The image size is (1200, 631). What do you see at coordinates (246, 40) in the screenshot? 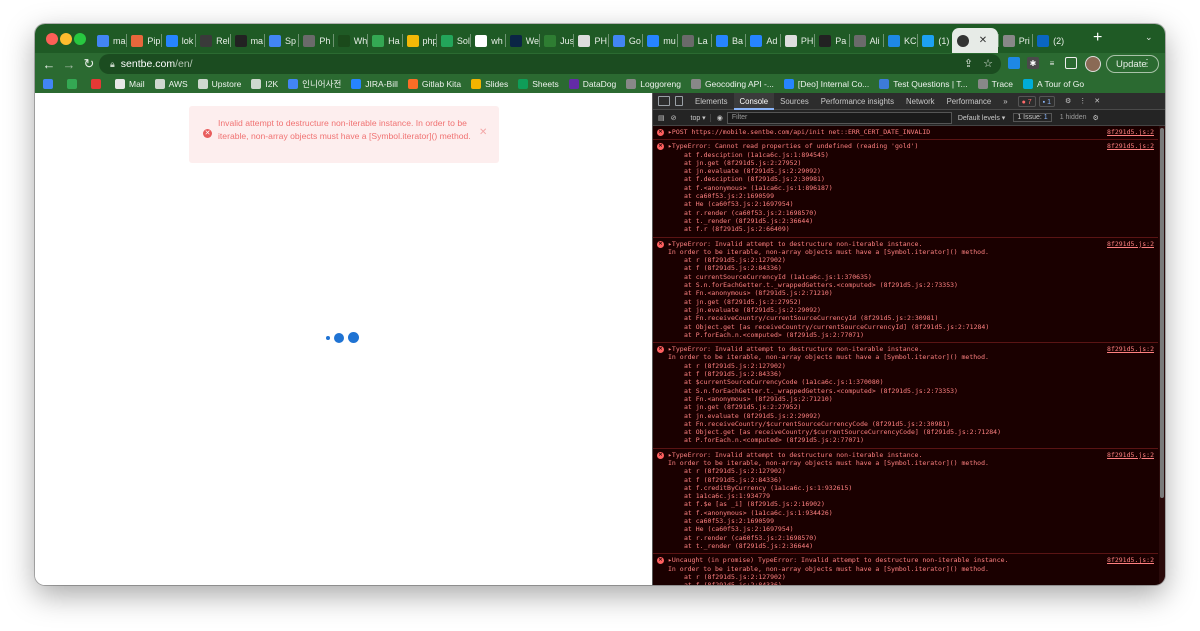
I see `browser-tab: ma` at bounding box center [246, 40].